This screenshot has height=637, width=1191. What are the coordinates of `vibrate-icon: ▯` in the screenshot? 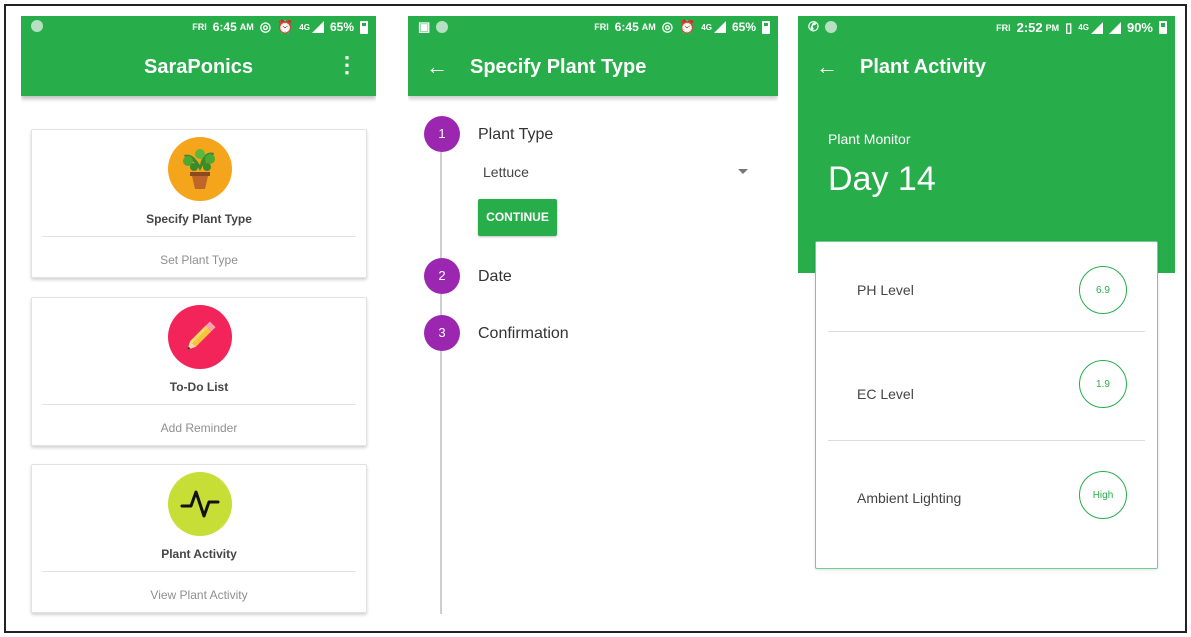 It's located at (1069, 27).